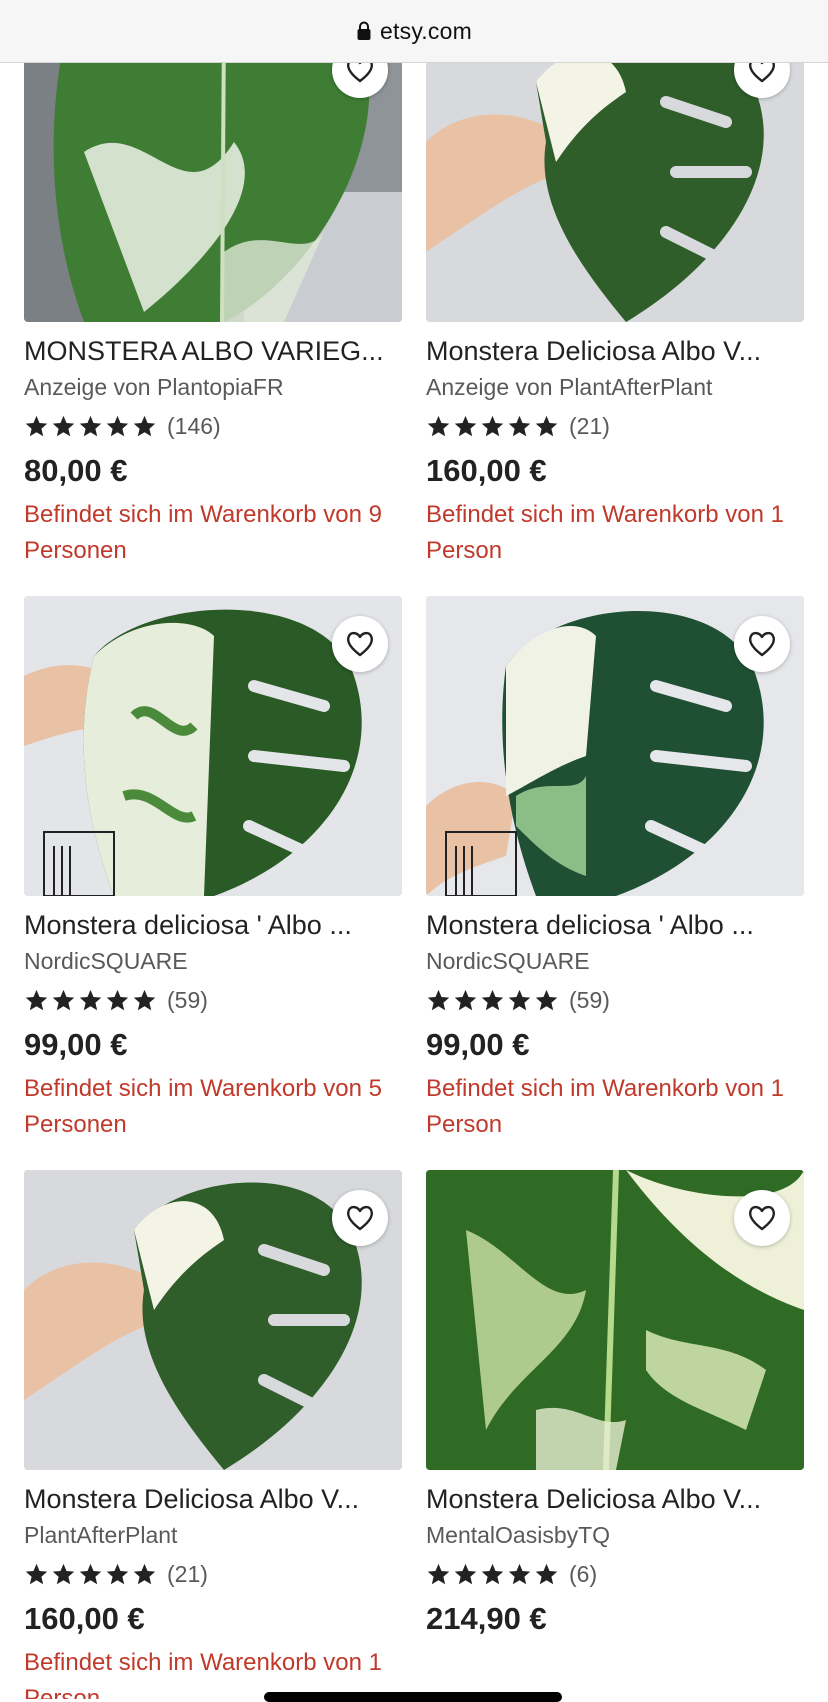  What do you see at coordinates (76, 470) in the screenshot?
I see `listing-price: 80,00 €` at bounding box center [76, 470].